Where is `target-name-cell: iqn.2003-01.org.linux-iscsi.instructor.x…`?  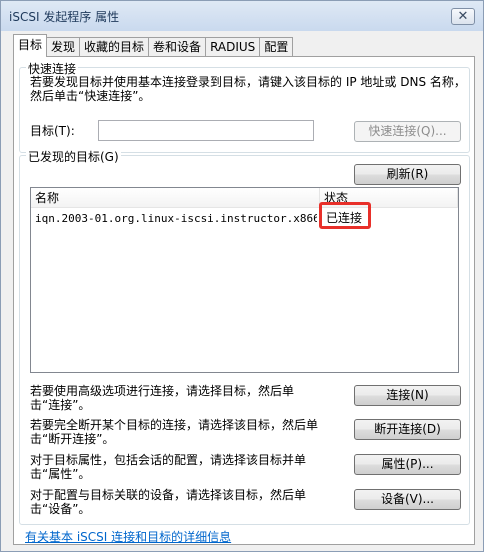
target-name-cell: iqn.2003-01.org.linux-iscsi.instructor.x… is located at coordinates (176, 218).